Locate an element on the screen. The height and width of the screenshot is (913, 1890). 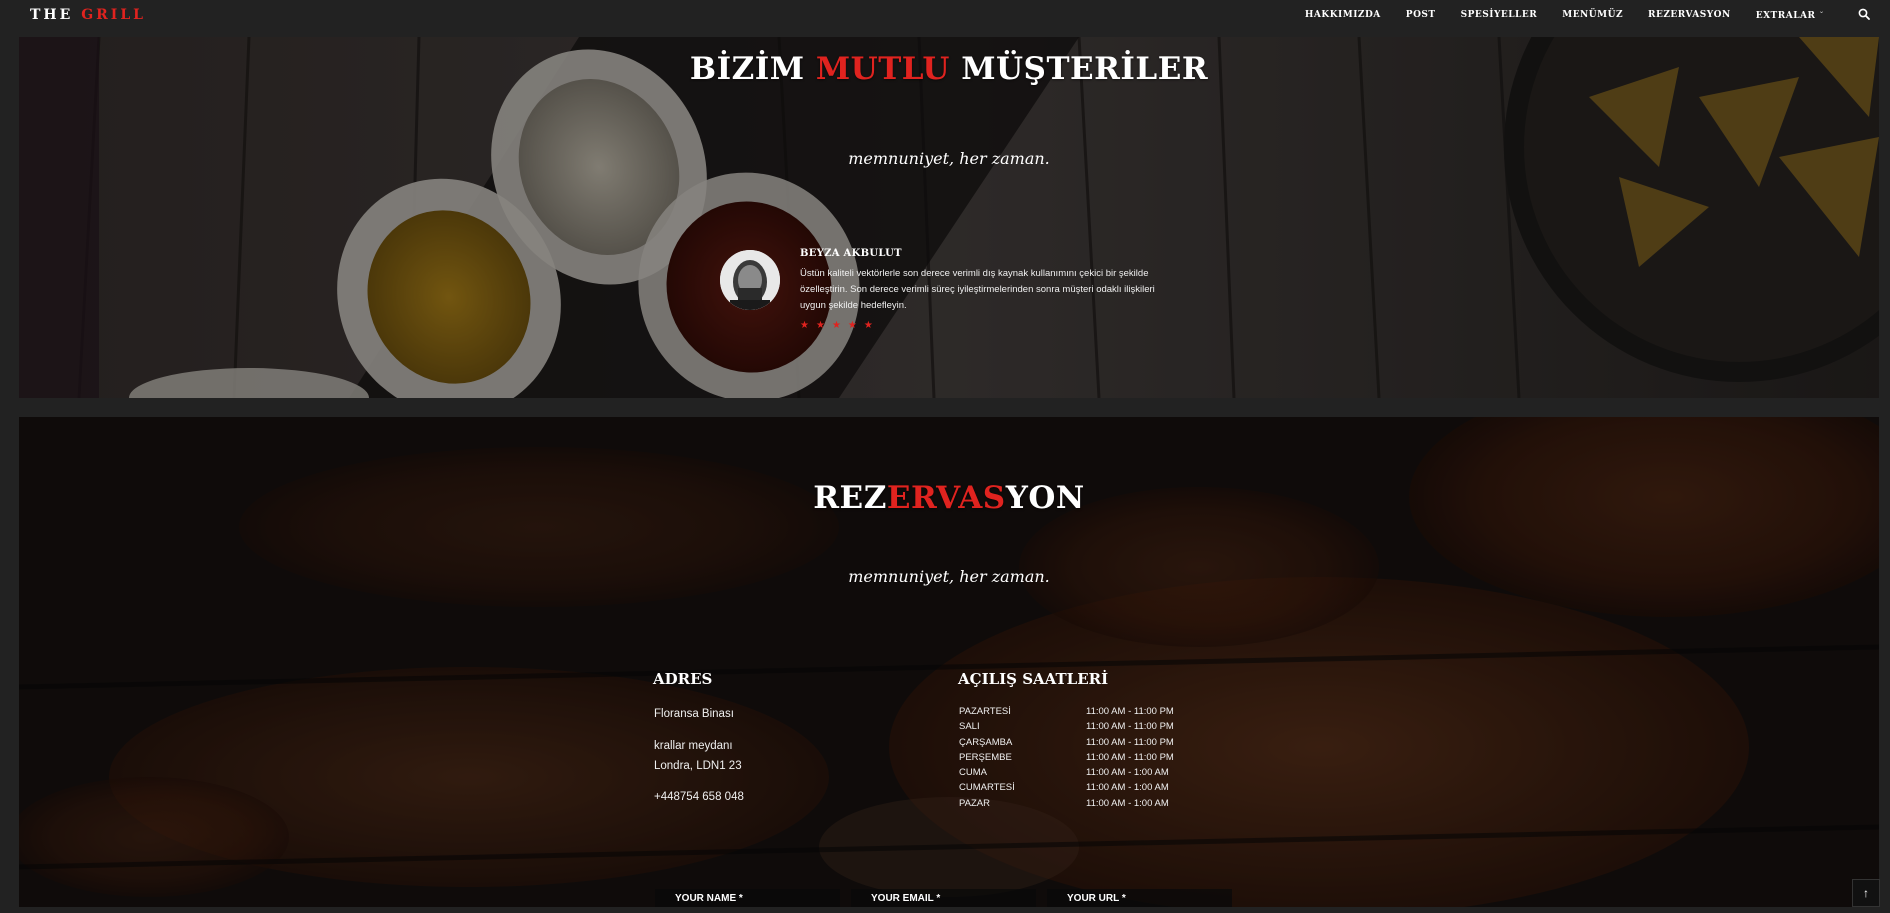
search-icon is located at coordinates (1864, 14).